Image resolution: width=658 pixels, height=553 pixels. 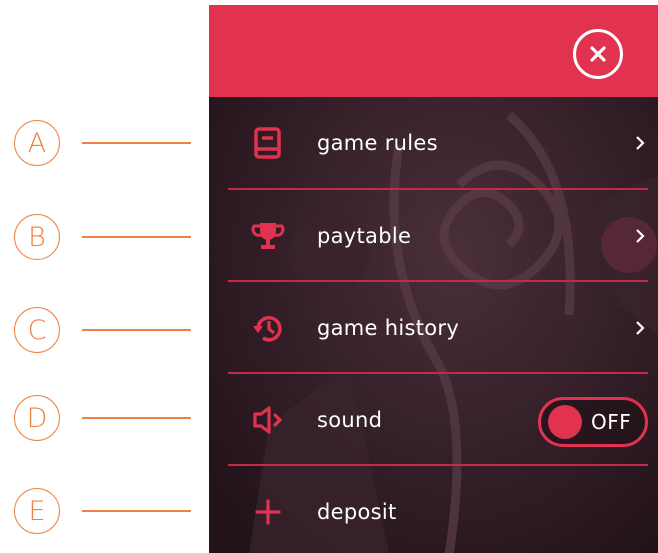 I want to click on menu-item-paytable: paytable, so click(x=433, y=236).